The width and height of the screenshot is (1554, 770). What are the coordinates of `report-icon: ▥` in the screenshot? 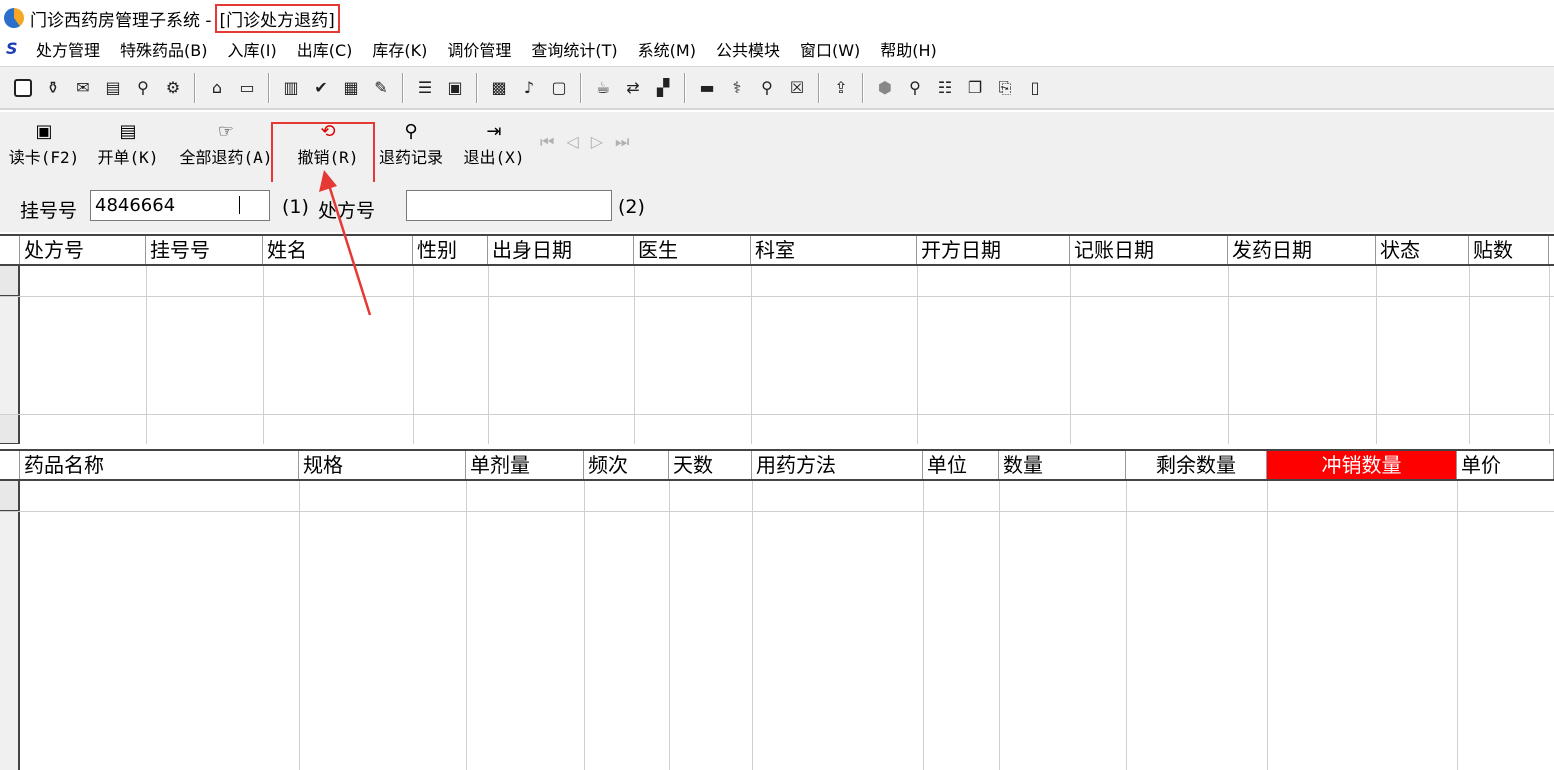 It's located at (291, 88).